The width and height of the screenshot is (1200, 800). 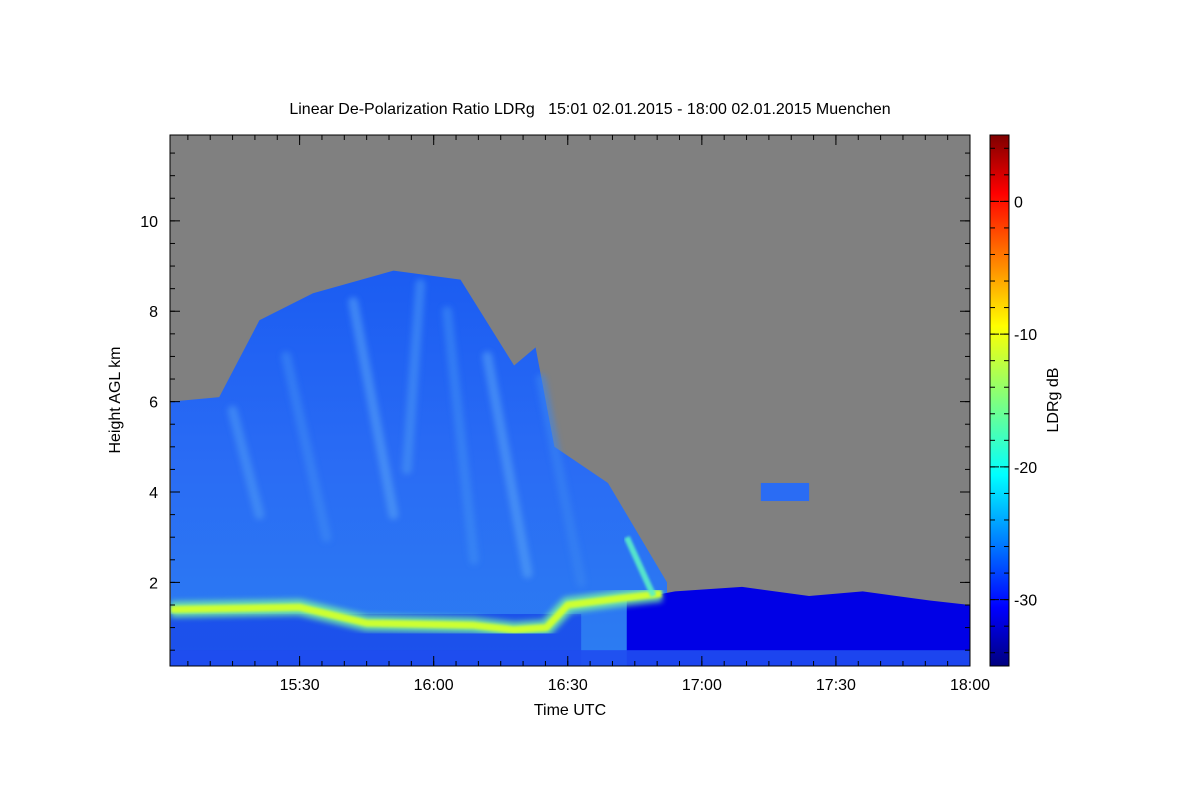 I want to click on colorbar-tick-label: -30, so click(x=1025, y=601).